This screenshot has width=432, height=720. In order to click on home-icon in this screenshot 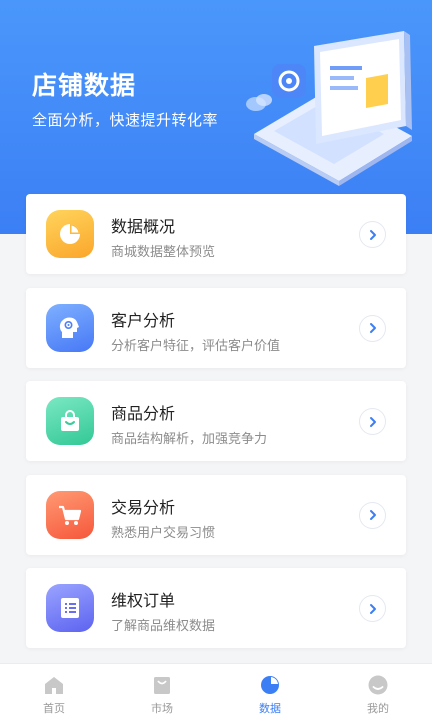, I will do `click(54, 685)`.